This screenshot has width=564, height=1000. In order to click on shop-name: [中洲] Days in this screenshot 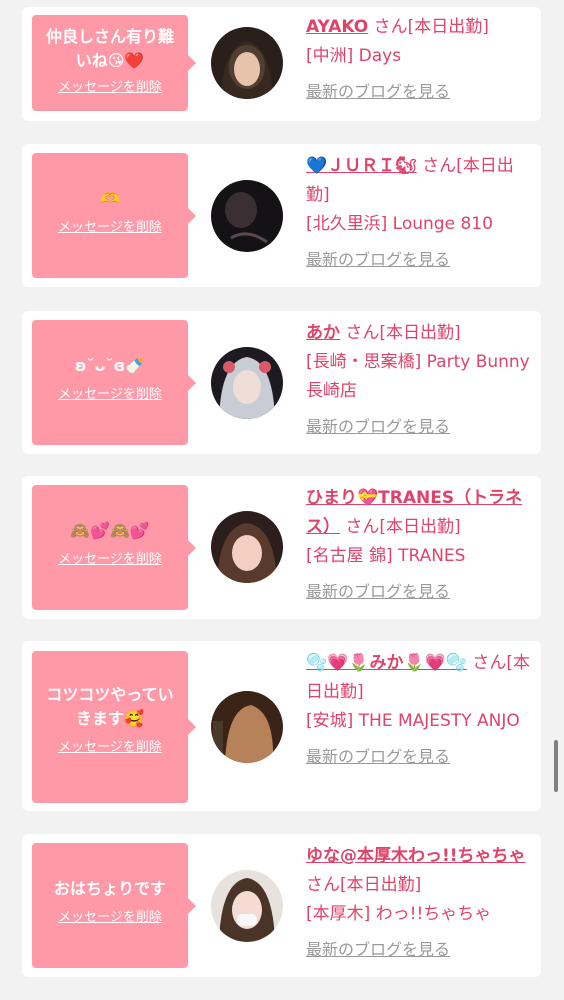, I will do `click(354, 56)`.